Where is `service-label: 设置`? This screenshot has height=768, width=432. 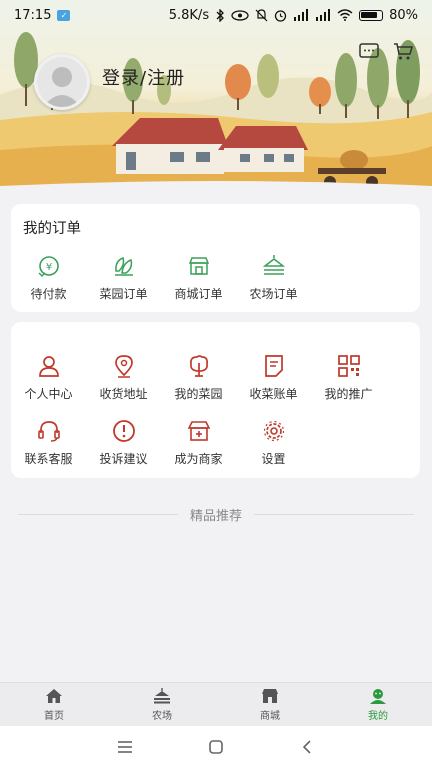 service-label: 设置 is located at coordinates (273, 459).